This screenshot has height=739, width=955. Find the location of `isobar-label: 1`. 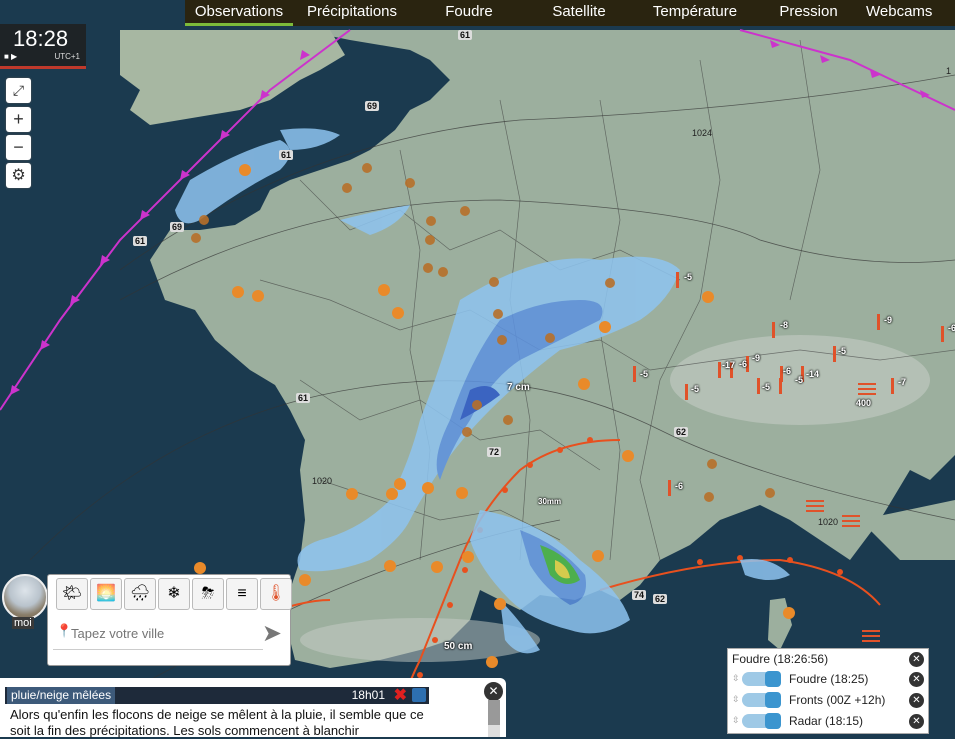

isobar-label: 1 is located at coordinates (949, 71).